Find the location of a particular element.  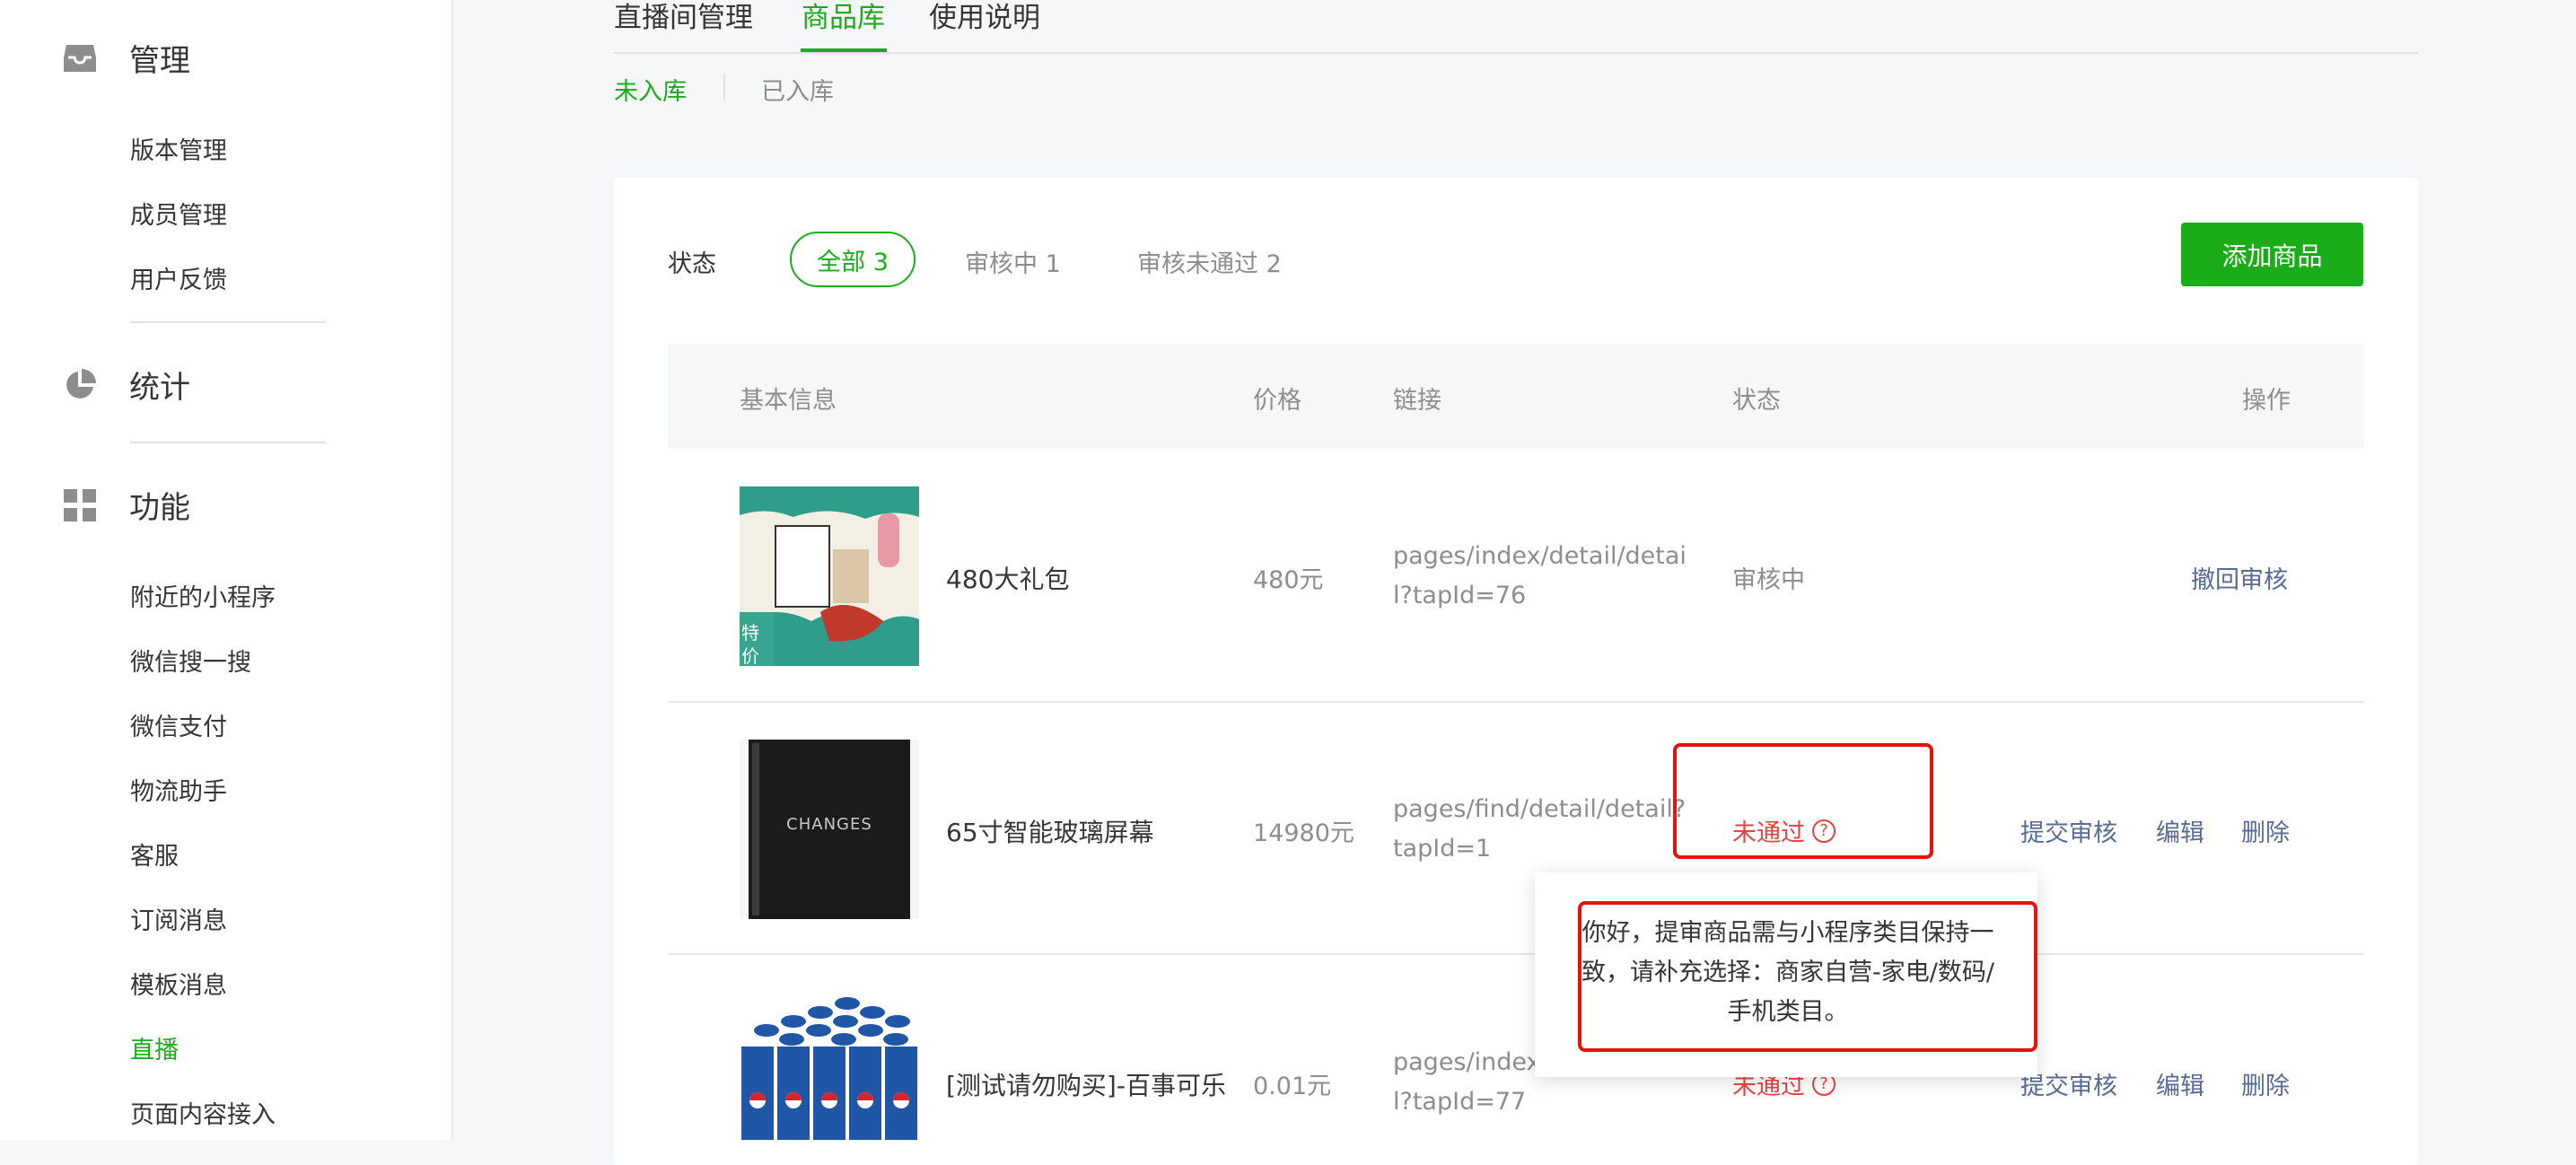

sidebar-item-pay: 微信支付 is located at coordinates (178, 724).